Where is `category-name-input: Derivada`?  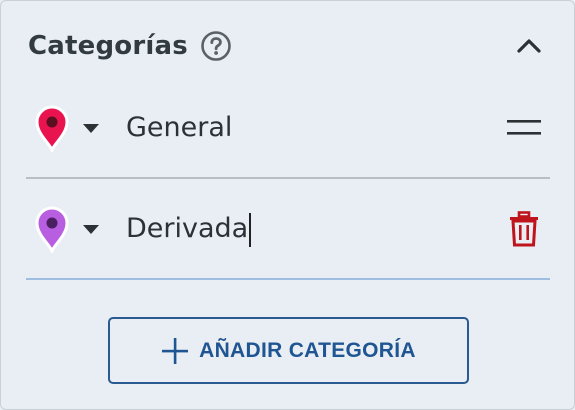
category-name-input: Derivada is located at coordinates (315, 229).